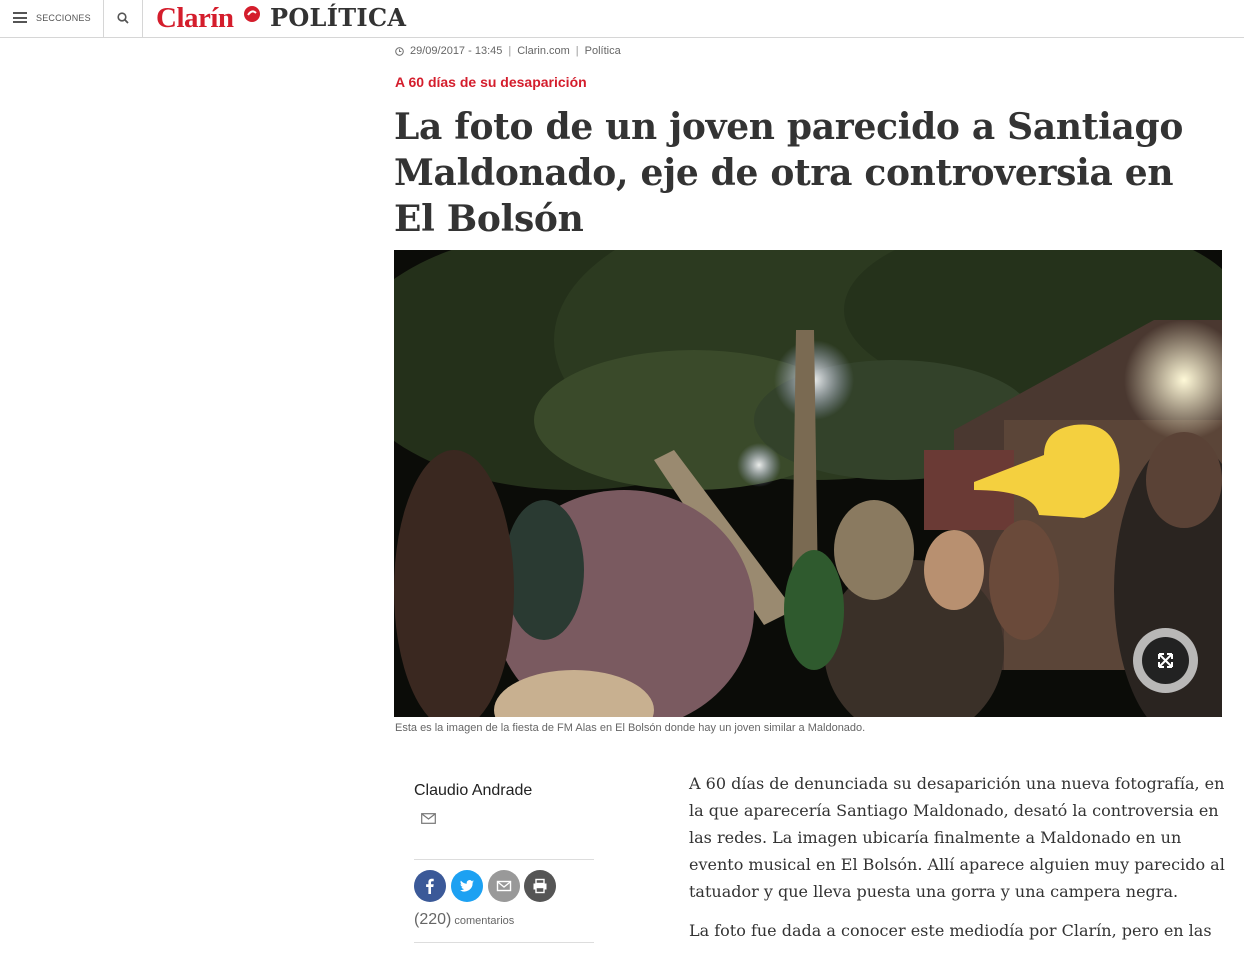  I want to click on hamburger-icon, so click(20, 17).